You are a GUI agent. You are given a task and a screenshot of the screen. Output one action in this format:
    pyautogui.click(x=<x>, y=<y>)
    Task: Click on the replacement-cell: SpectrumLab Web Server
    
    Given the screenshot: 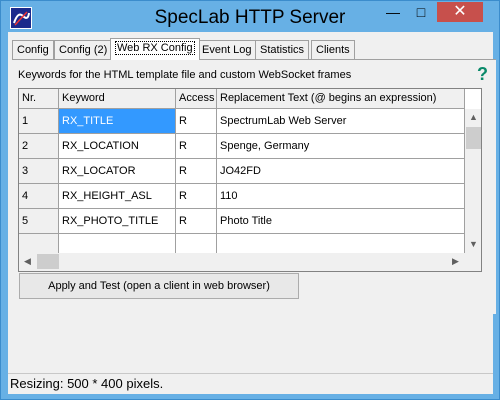 What is the action you would take?
    pyautogui.click(x=341, y=121)
    